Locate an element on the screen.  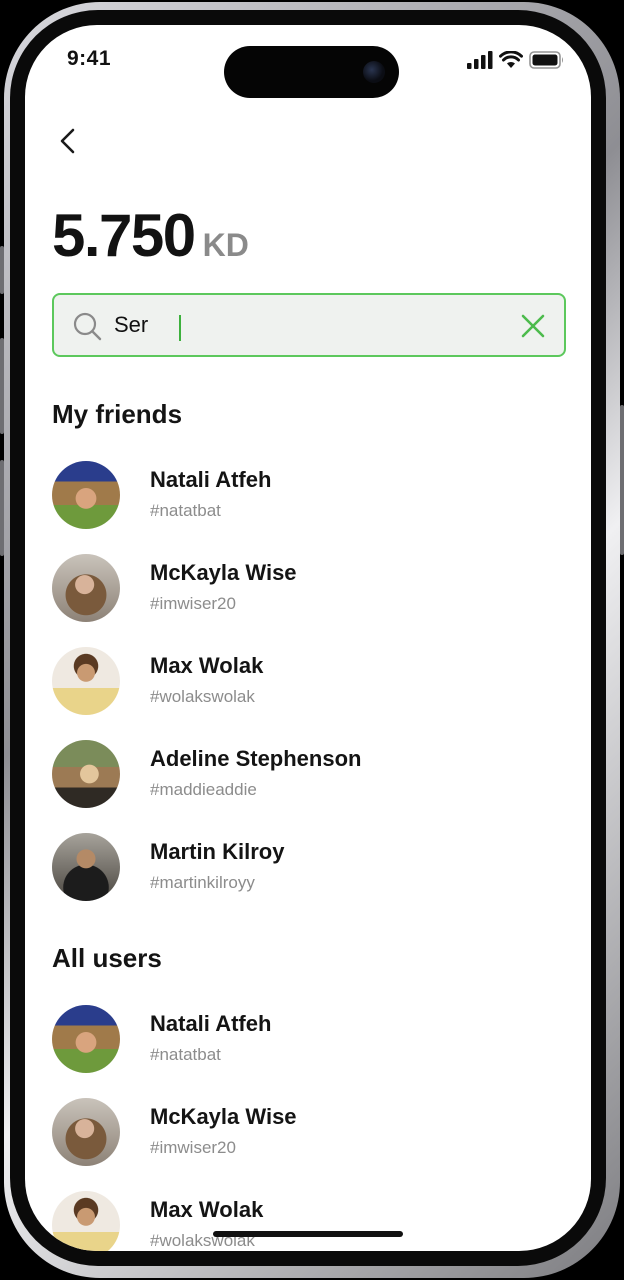
friend-list-item: Max Wolak #wolakswolak is located at coordinates (312, 683).